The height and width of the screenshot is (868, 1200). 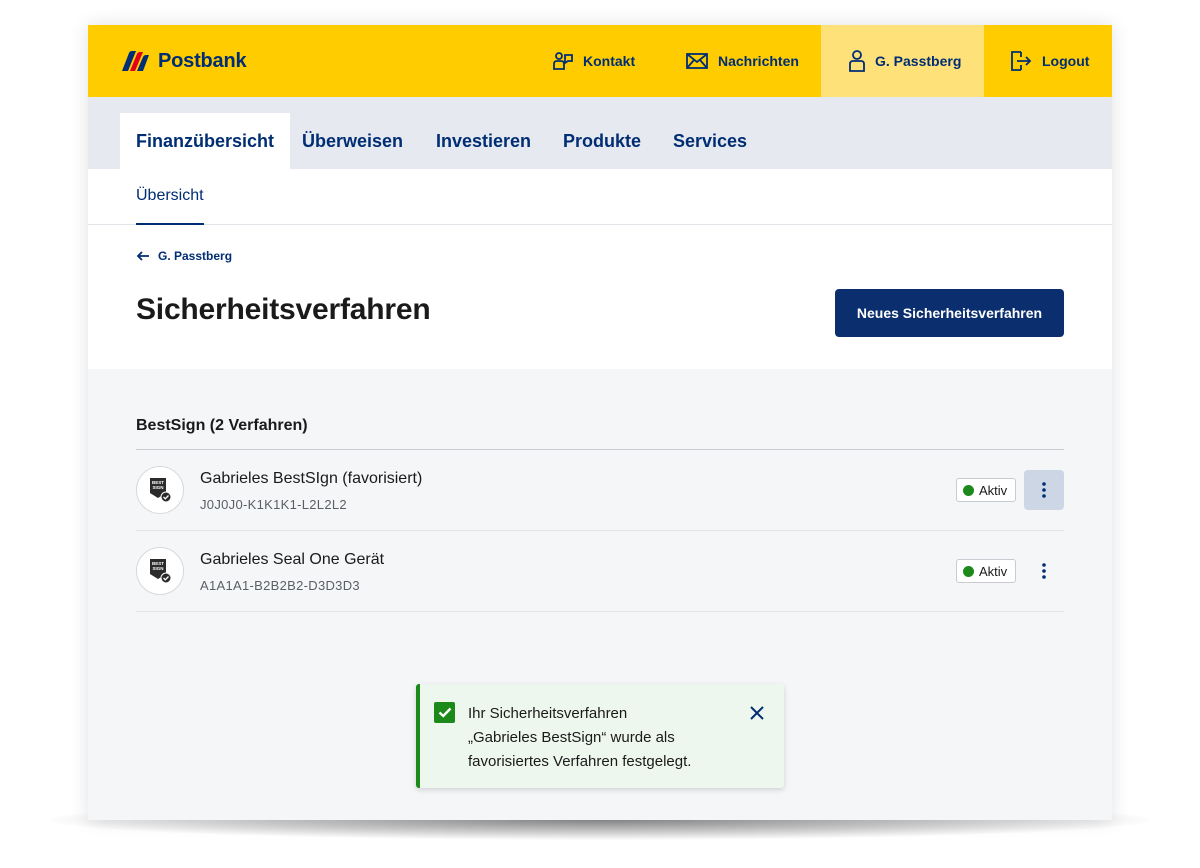 I want to click on new-security-method-button: Neues Sicherheitsverfahren, so click(x=949, y=313).